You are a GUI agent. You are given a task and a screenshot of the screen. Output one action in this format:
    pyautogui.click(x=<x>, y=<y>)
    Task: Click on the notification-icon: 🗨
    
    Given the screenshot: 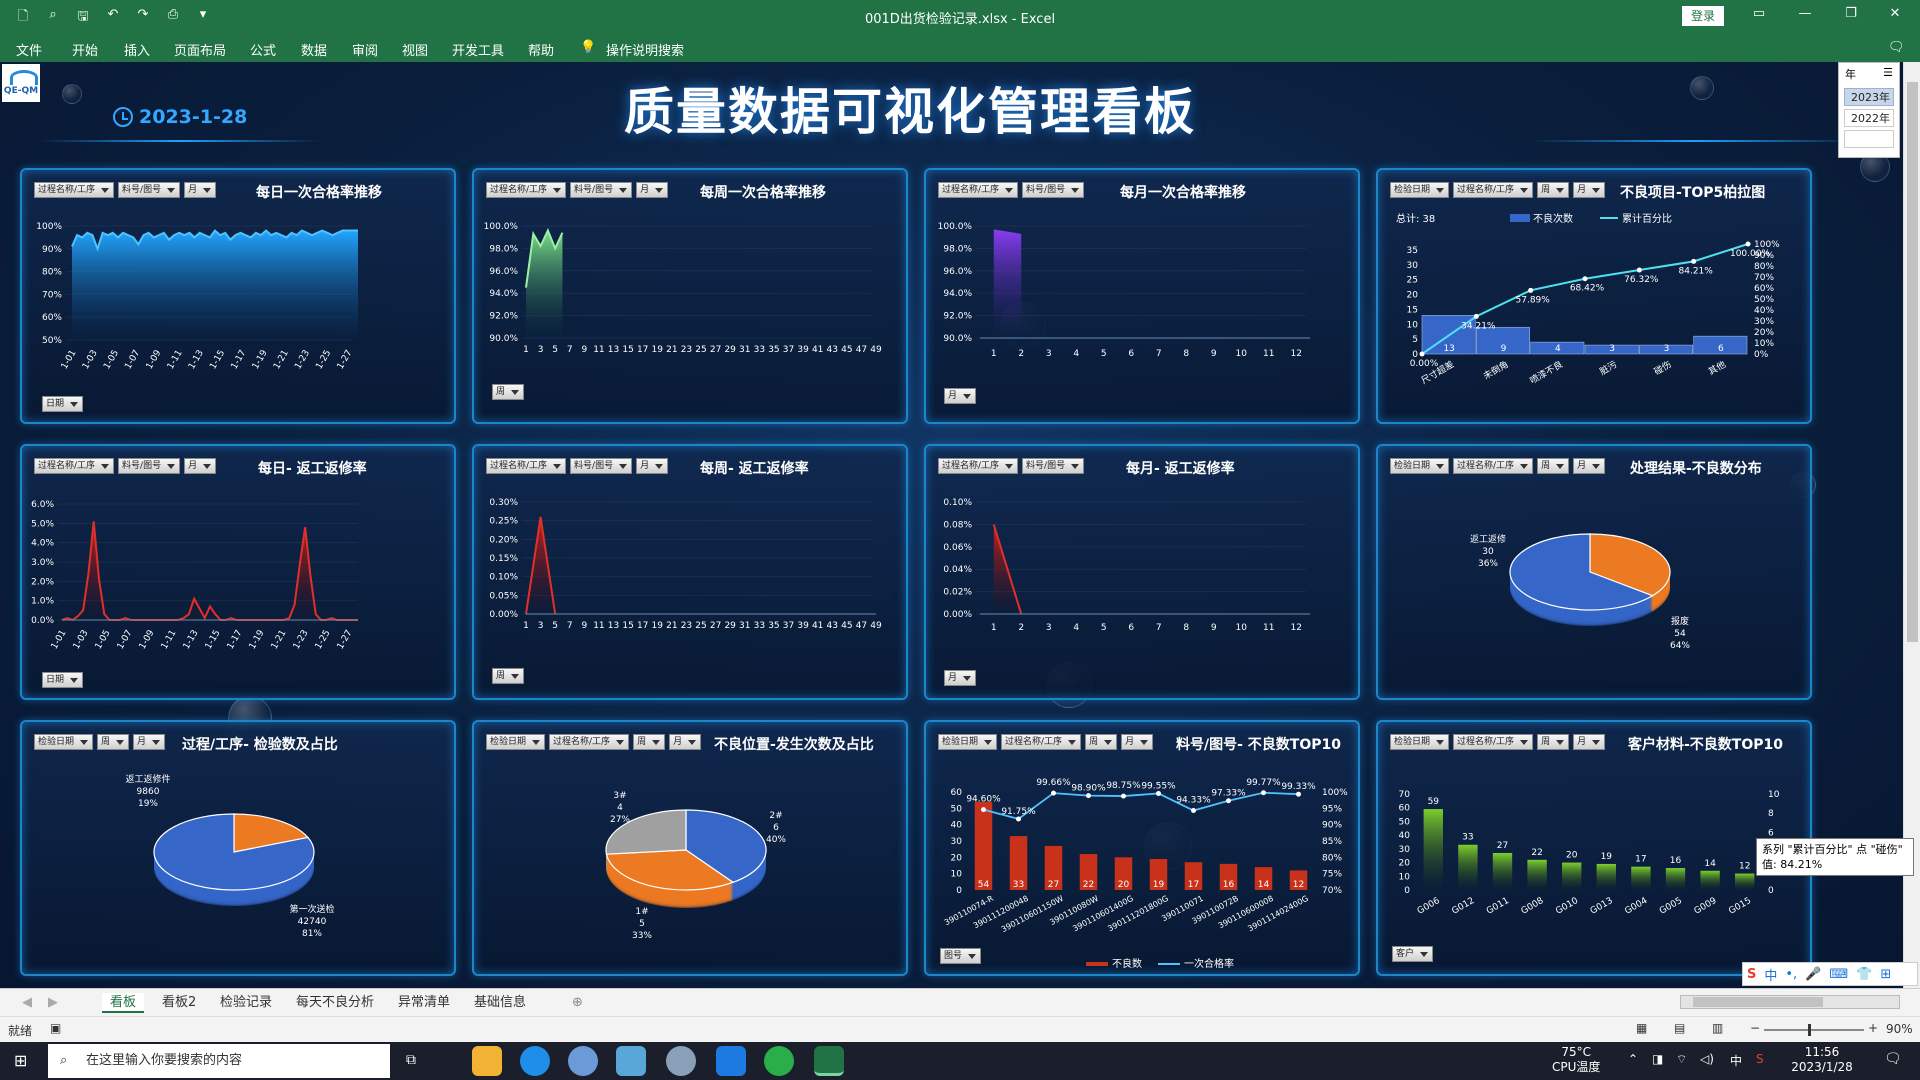 What is the action you would take?
    pyautogui.click(x=1893, y=1059)
    